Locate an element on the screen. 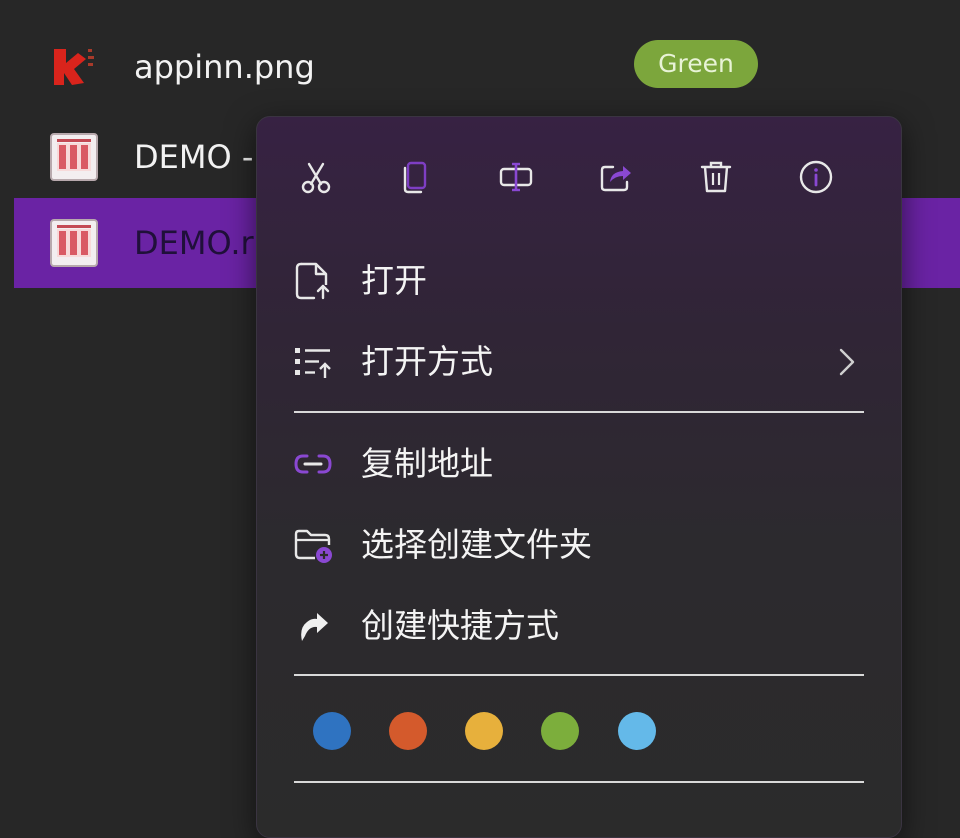 This screenshot has width=960, height=838. delete-icon is located at coordinates (716, 177).